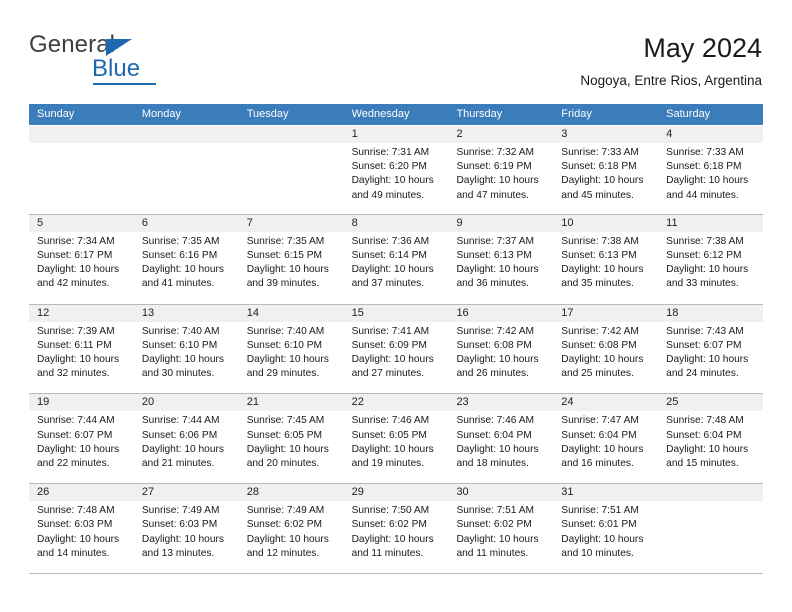 Image resolution: width=792 pixels, height=612 pixels. What do you see at coordinates (390, 331) in the screenshot?
I see `sunrise-text: Sunrise: 7:41 AM` at bounding box center [390, 331].